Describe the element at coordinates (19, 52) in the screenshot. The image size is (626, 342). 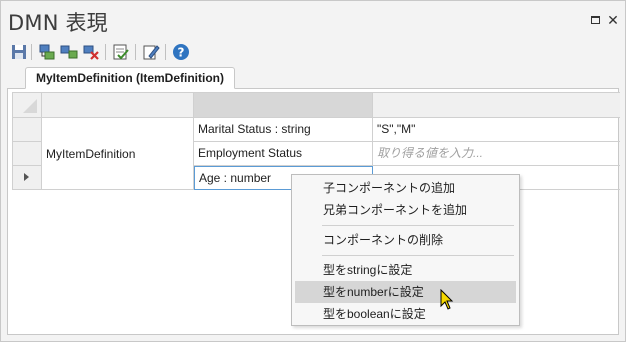
I see `save-icon` at that location.